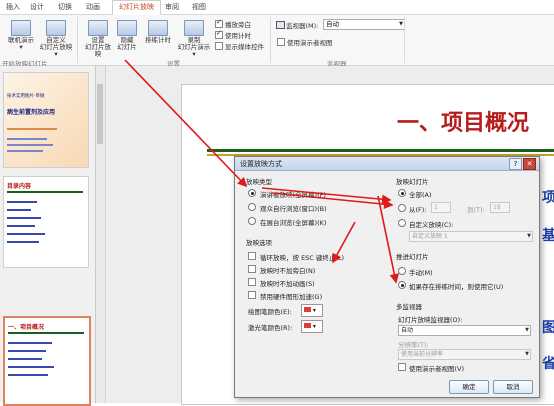 The image size is (554, 406). Describe the element at coordinates (413, 345) in the screenshot. I see `resolution-label: 分辨率(T):` at that location.